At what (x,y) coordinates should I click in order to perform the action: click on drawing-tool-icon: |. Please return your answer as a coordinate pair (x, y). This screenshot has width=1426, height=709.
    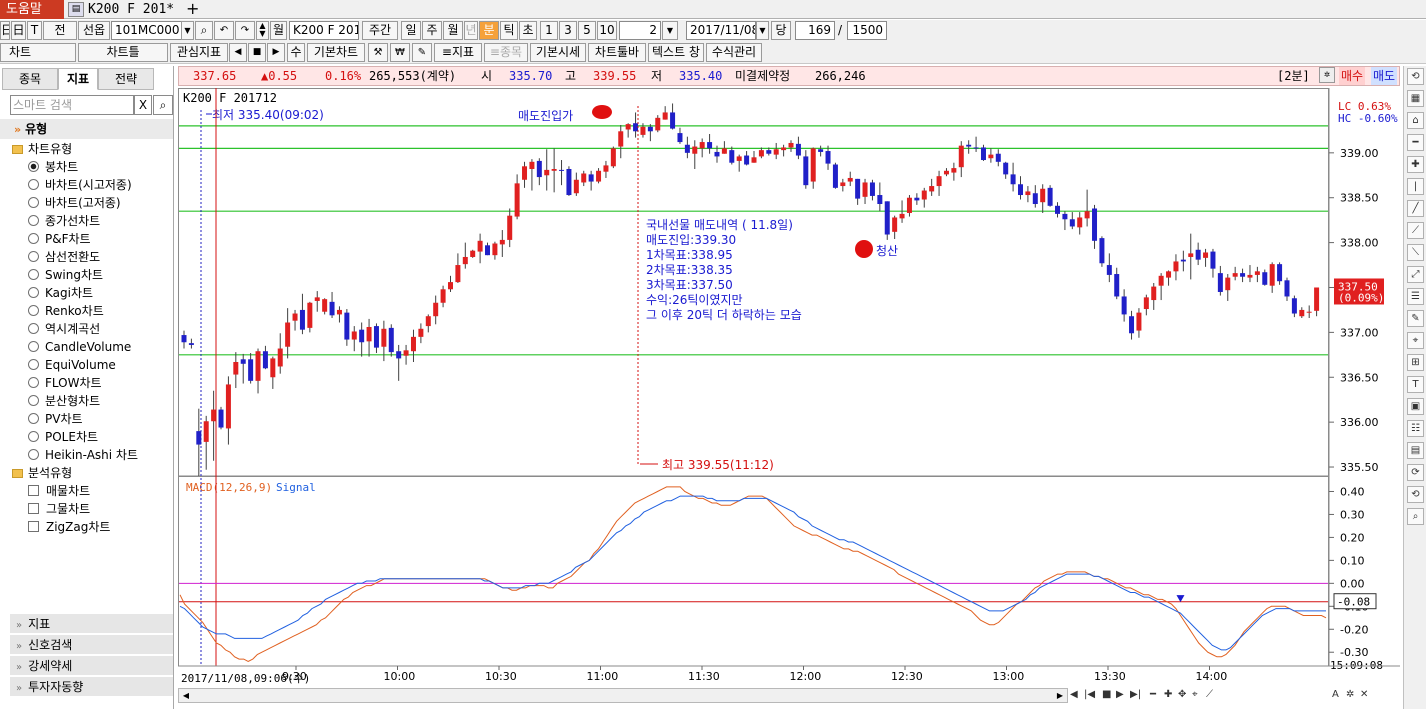
    Looking at the image, I should click on (1415, 186).